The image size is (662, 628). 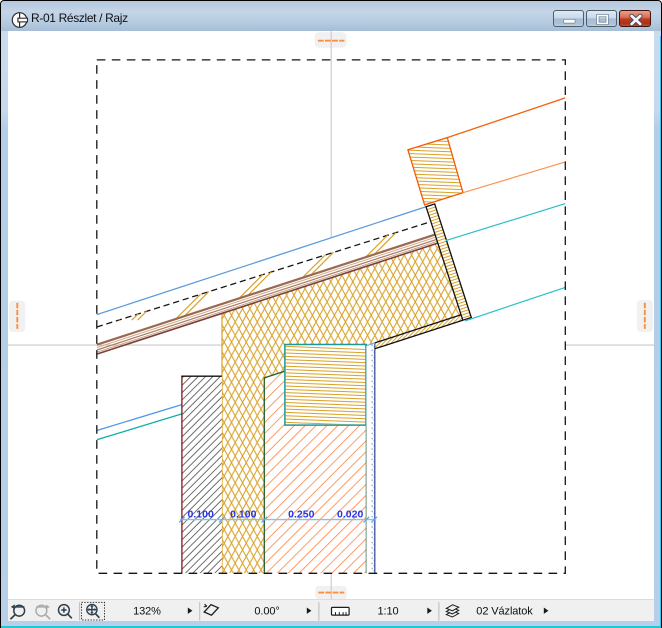 I want to click on svg-text: 132%, so click(x=147, y=611).